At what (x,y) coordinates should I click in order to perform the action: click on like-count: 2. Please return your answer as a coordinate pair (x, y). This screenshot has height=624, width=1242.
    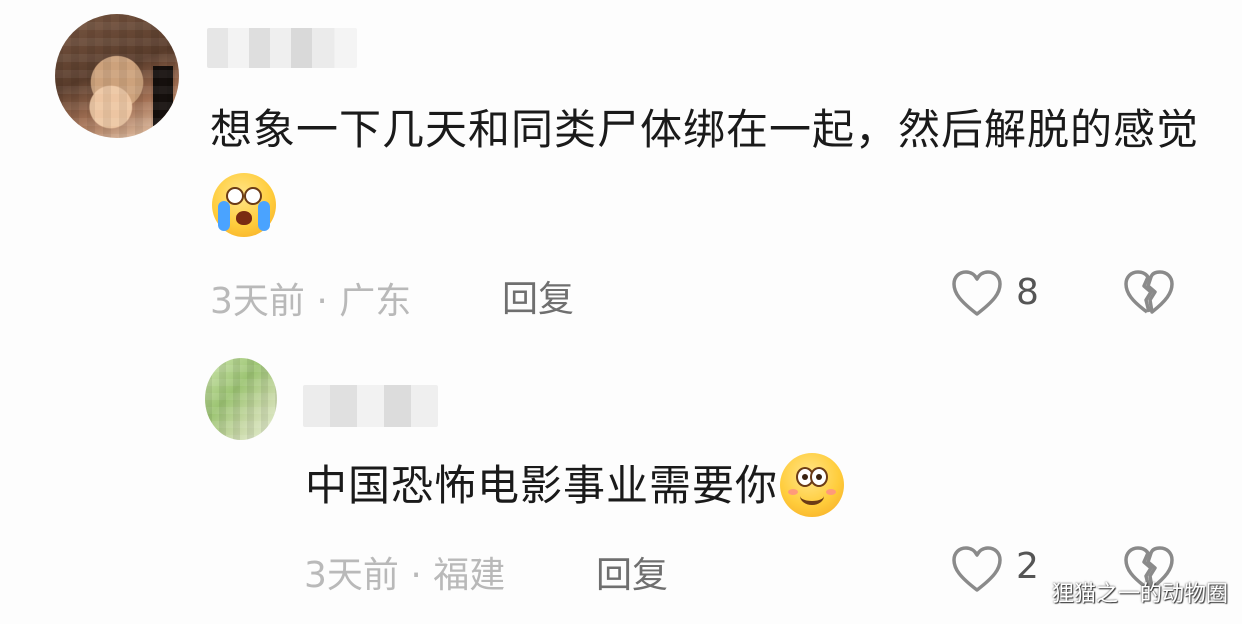
    Looking at the image, I should click on (1027, 566).